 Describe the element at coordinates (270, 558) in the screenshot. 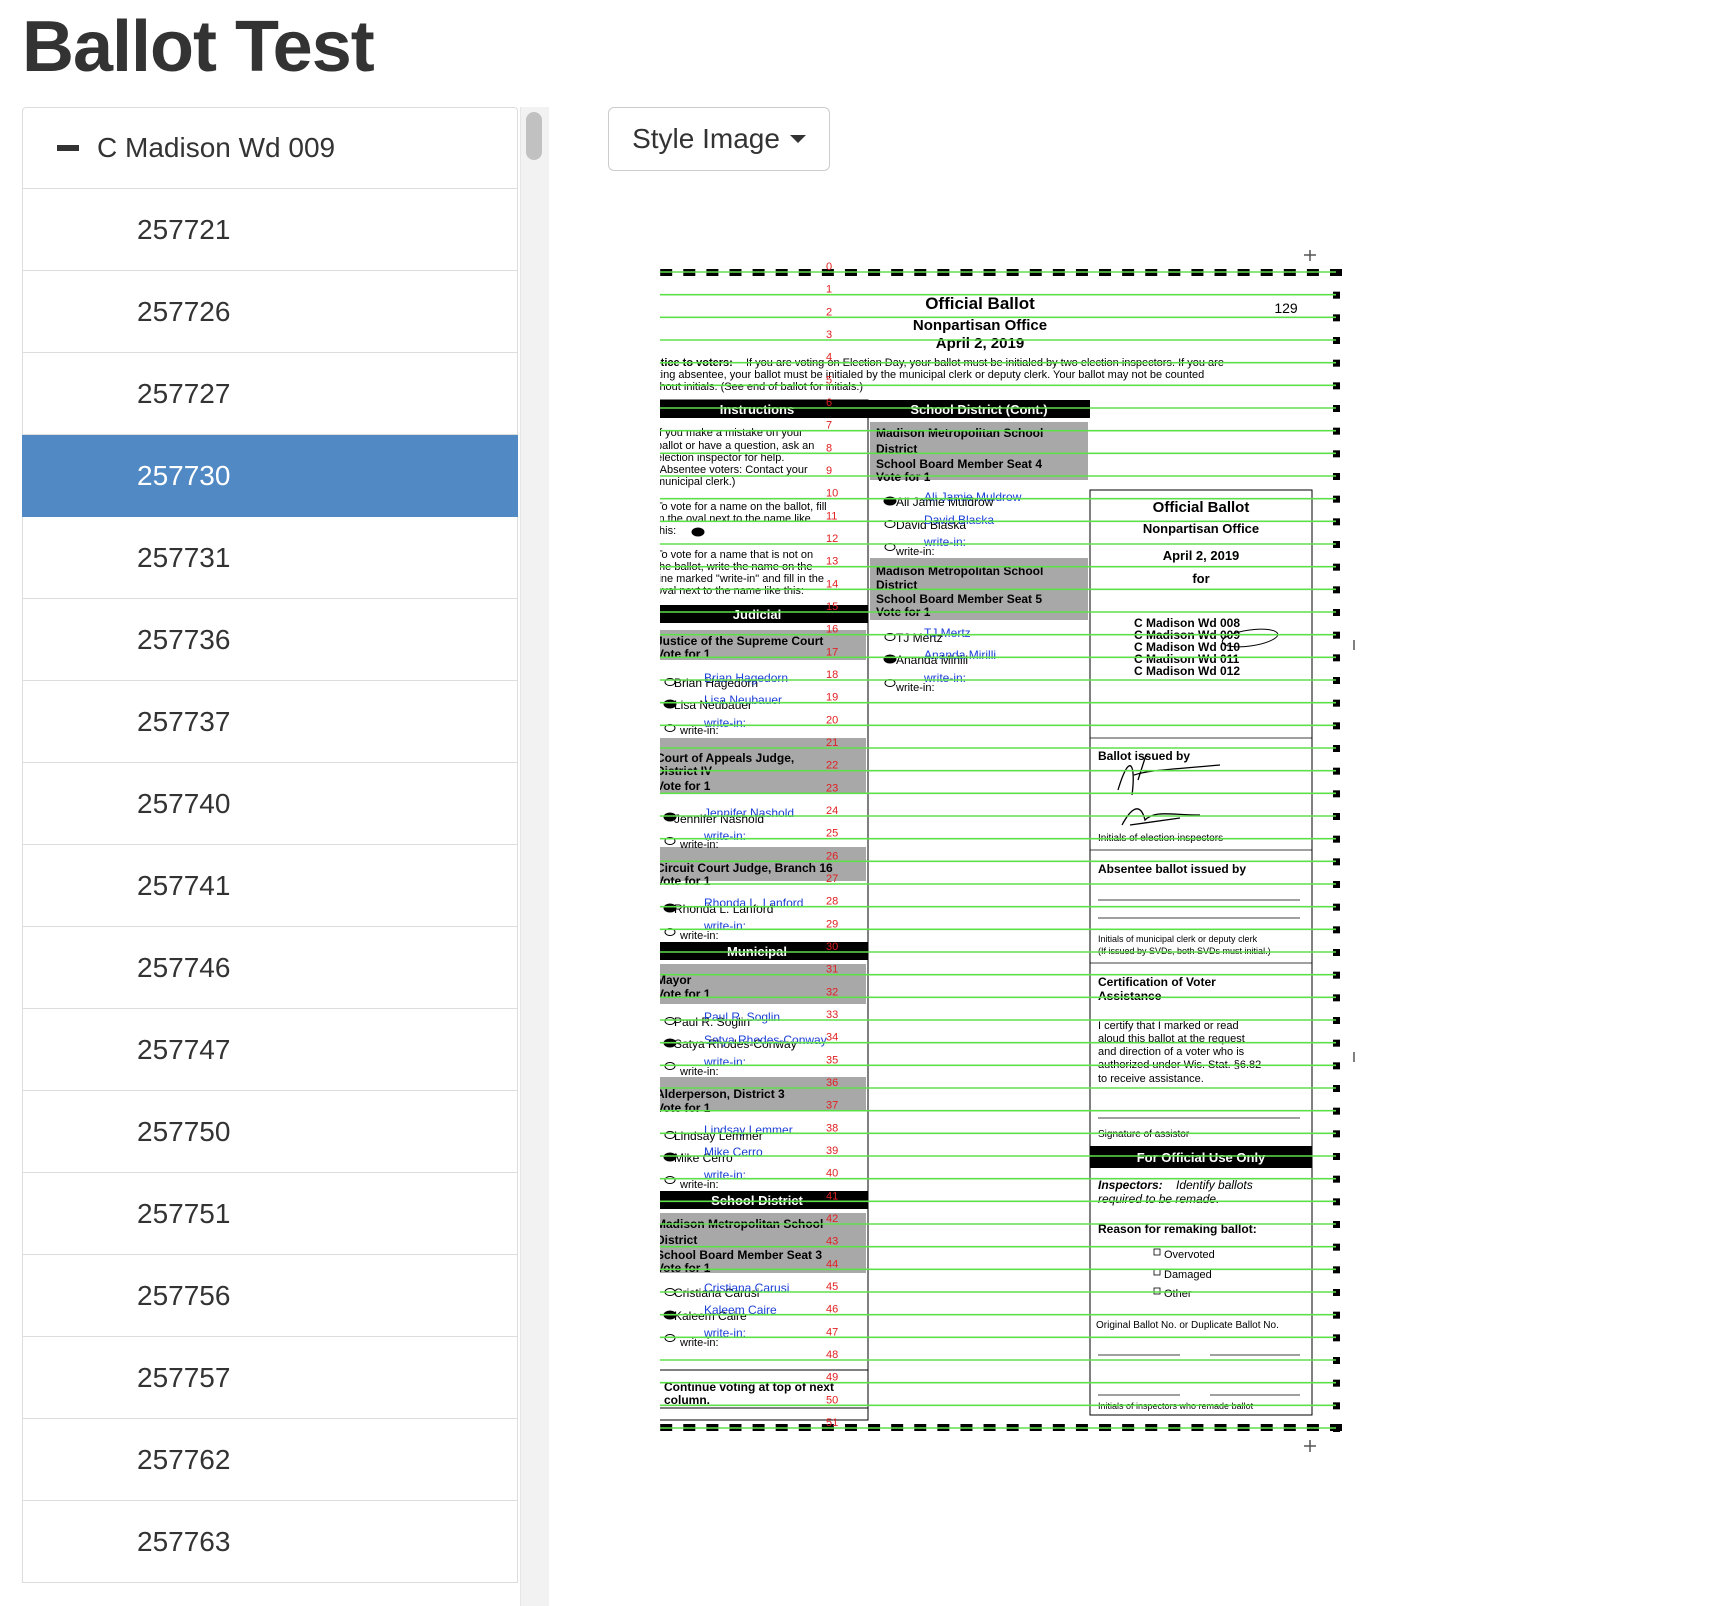

I see `ballot-list-item: 257731` at that location.